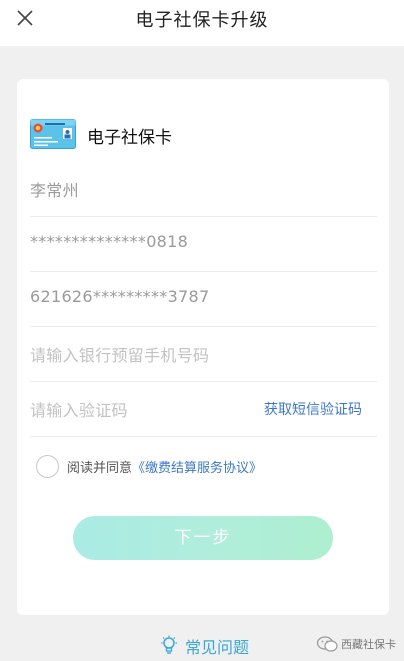 Image resolution: width=404 pixels, height=661 pixels. Describe the element at coordinates (368, 644) in the screenshot. I see `watermark-text: 西藏社保卡` at that location.